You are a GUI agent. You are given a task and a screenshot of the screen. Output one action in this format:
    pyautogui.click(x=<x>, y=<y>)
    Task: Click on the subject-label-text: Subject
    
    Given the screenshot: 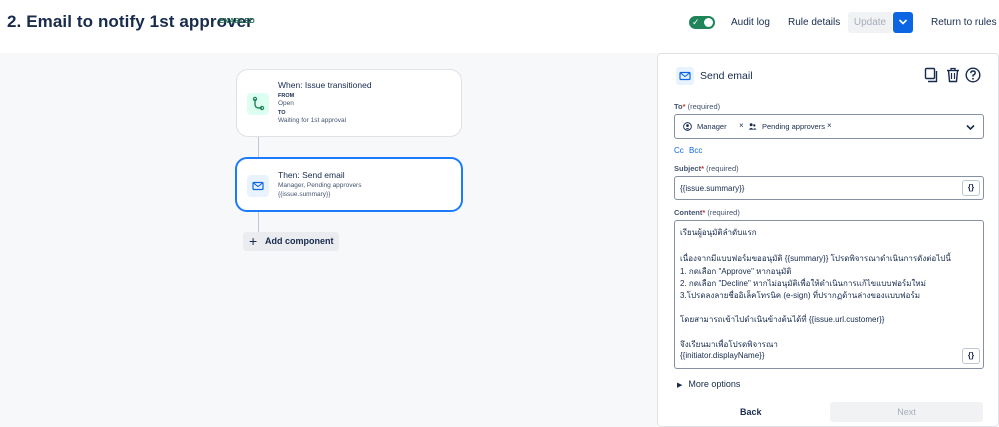 What is the action you would take?
    pyautogui.click(x=688, y=168)
    